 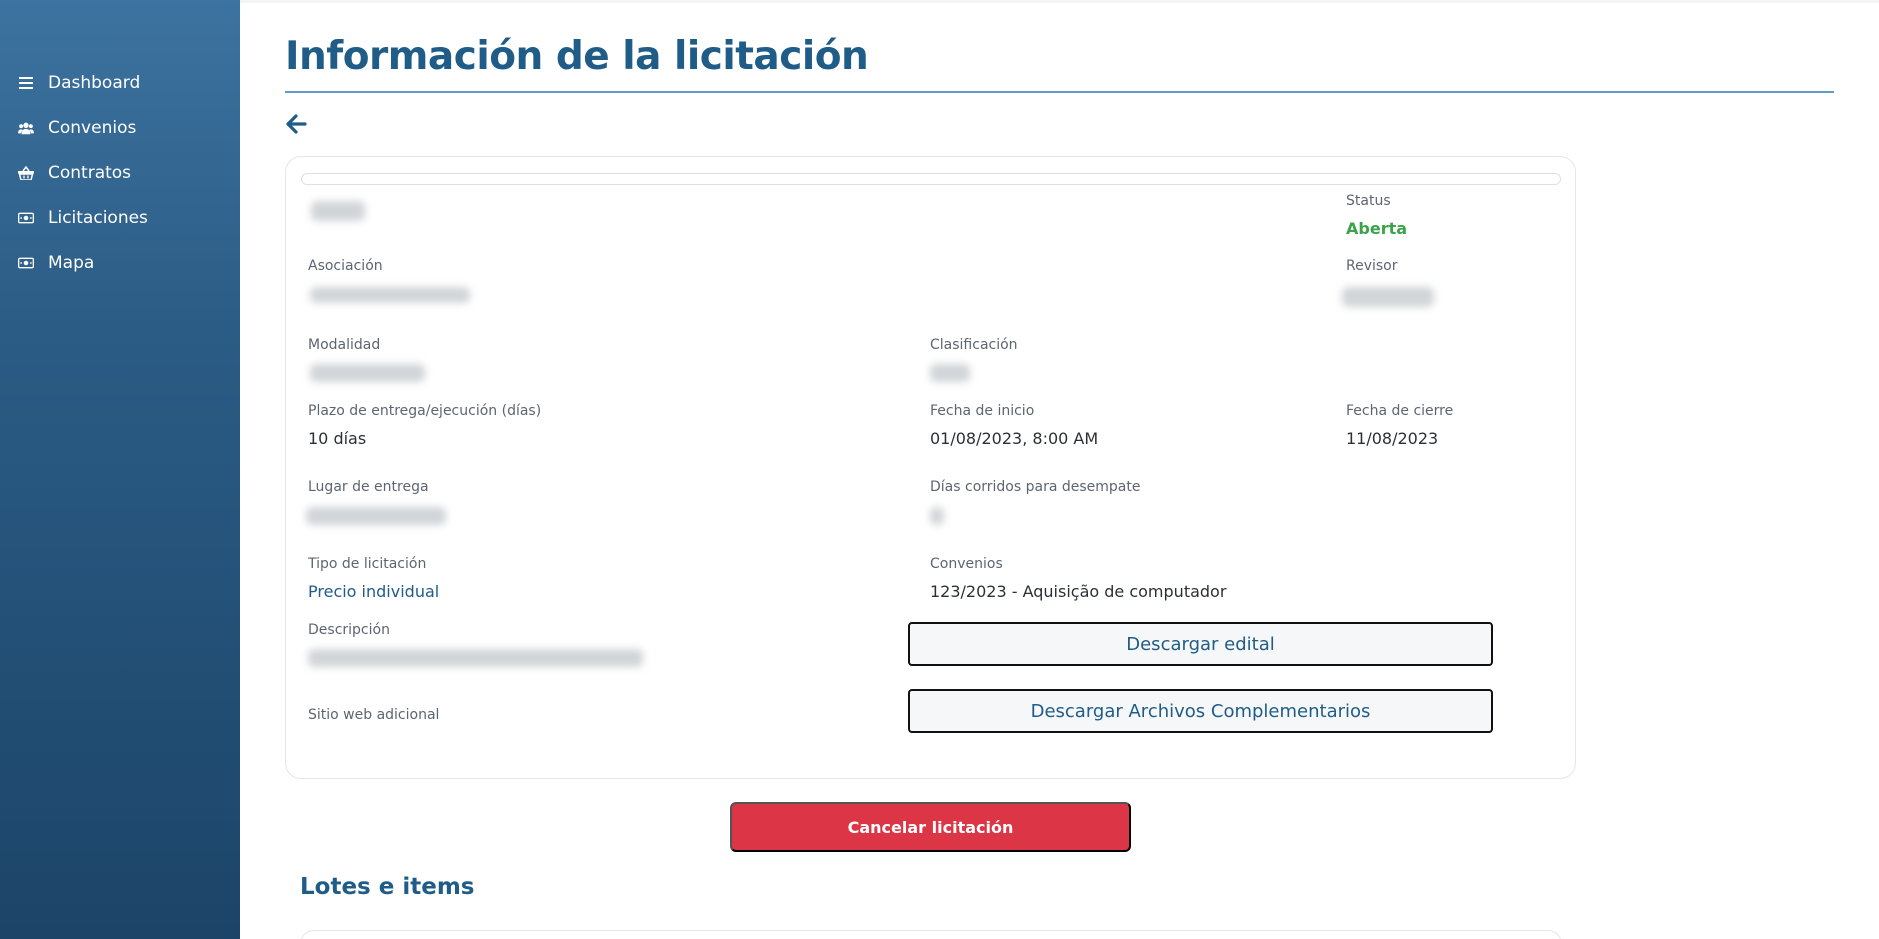 What do you see at coordinates (368, 487) in the screenshot?
I see `lugar-label: Lugar de entrega` at bounding box center [368, 487].